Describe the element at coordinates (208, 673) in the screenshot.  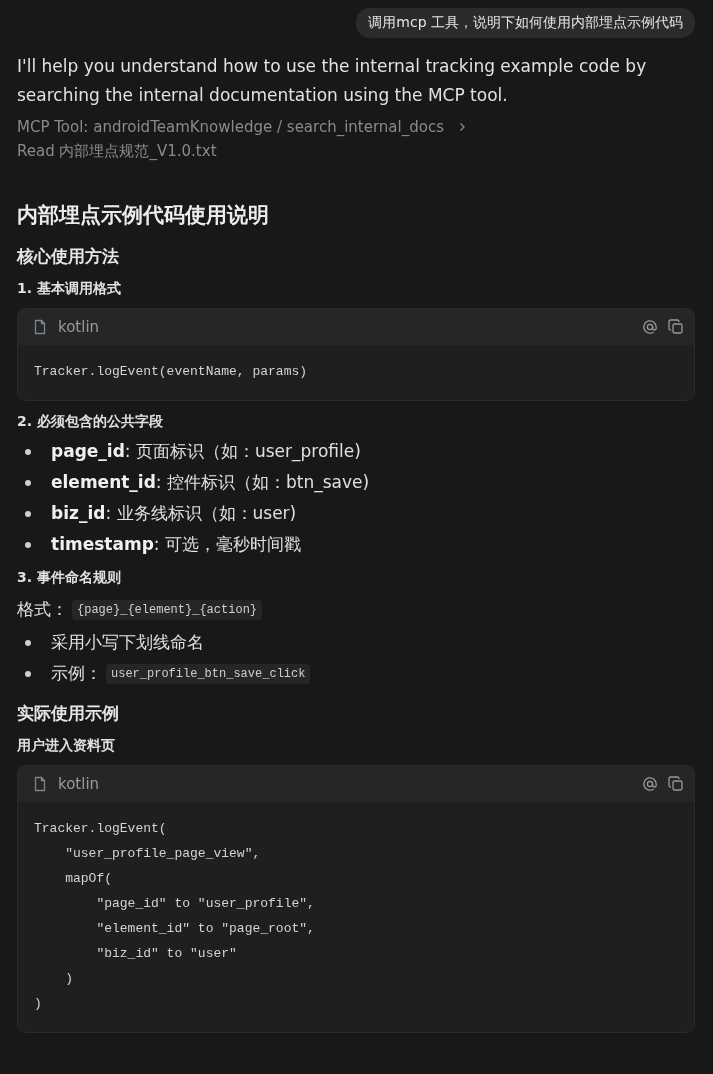
I see `inline-code: user_profile_btn_save_click` at that location.